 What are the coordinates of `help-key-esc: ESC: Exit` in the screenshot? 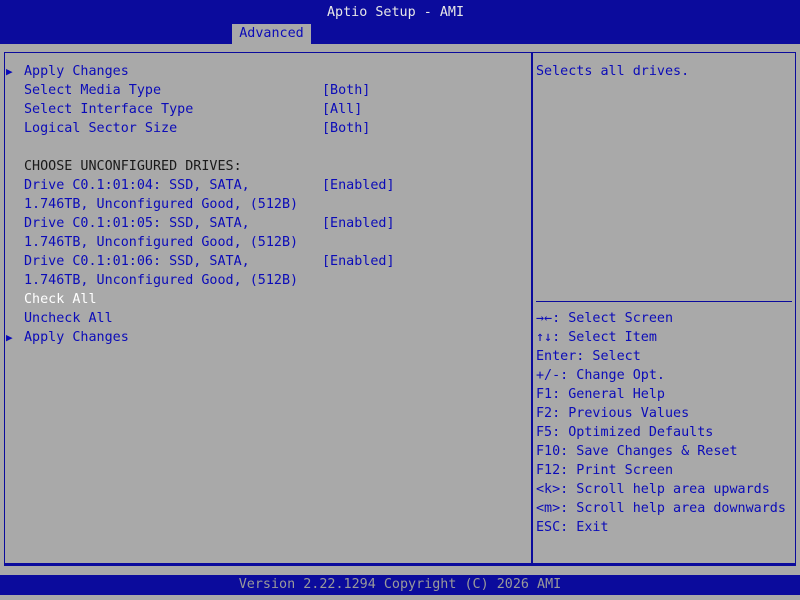 It's located at (572, 527).